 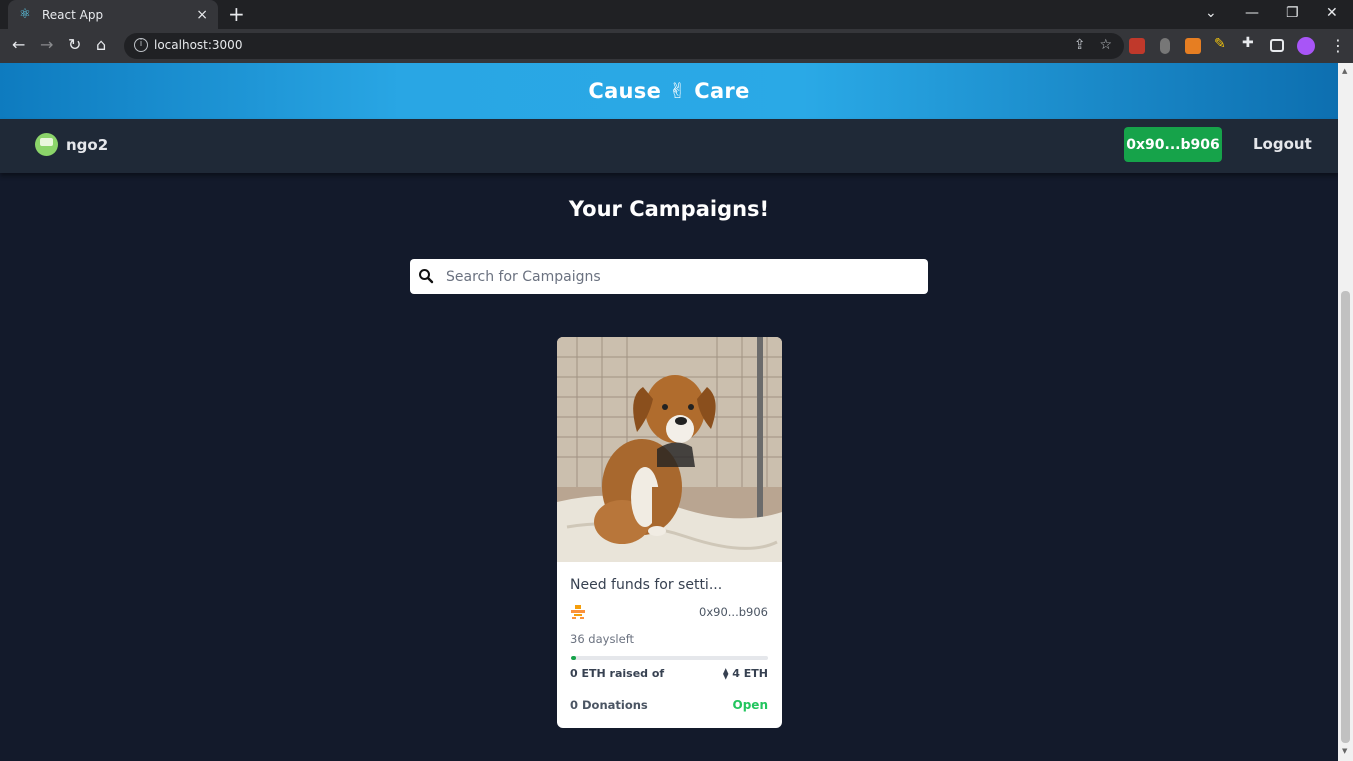 What do you see at coordinates (1093, 45) in the screenshot?
I see `address-bar-actions: ⇪ ☆` at bounding box center [1093, 45].